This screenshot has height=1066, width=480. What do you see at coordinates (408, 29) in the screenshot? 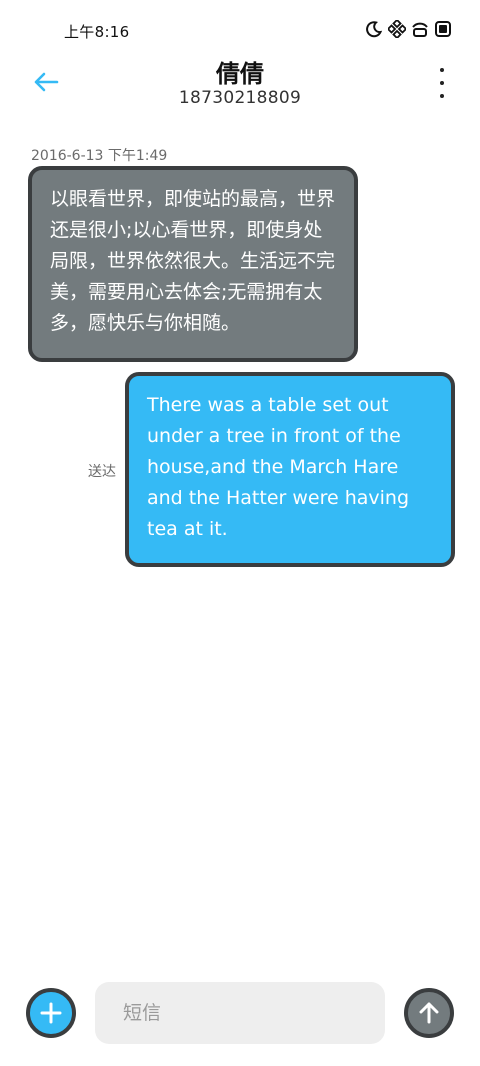
I see `status-icons` at bounding box center [408, 29].